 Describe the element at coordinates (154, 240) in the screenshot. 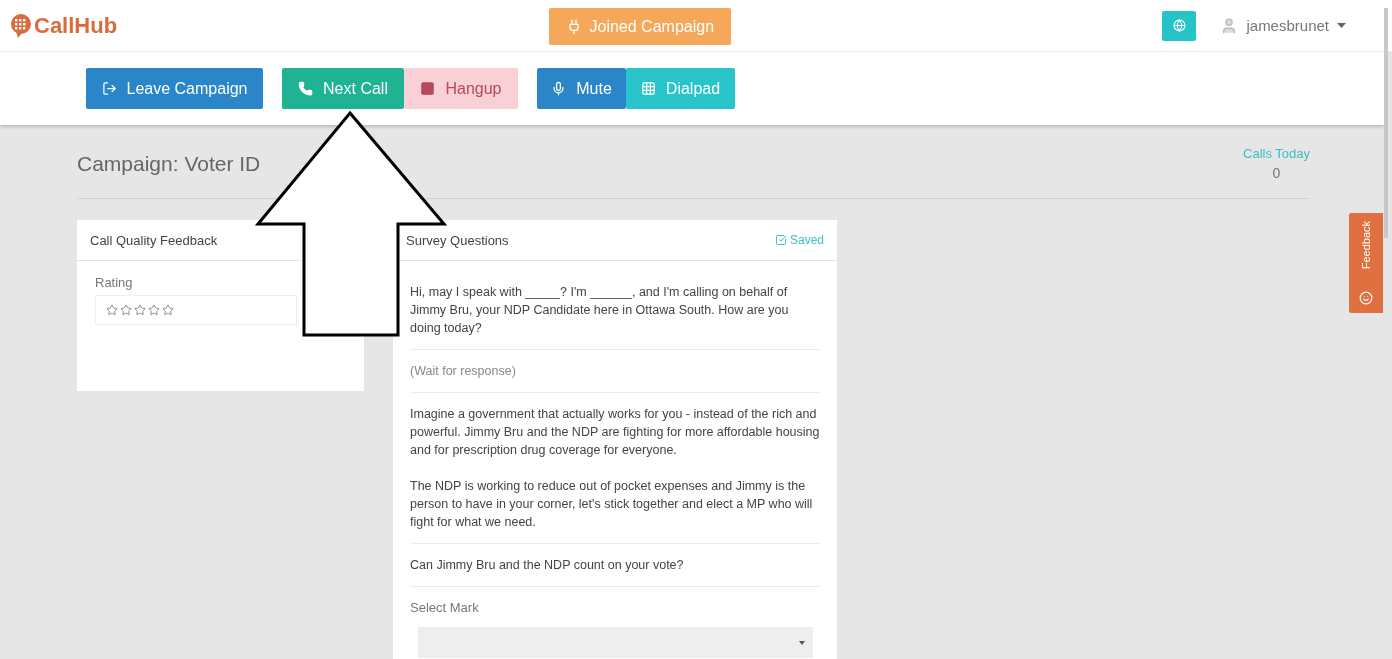

I see `card-title: Call Quality Feedback` at that location.